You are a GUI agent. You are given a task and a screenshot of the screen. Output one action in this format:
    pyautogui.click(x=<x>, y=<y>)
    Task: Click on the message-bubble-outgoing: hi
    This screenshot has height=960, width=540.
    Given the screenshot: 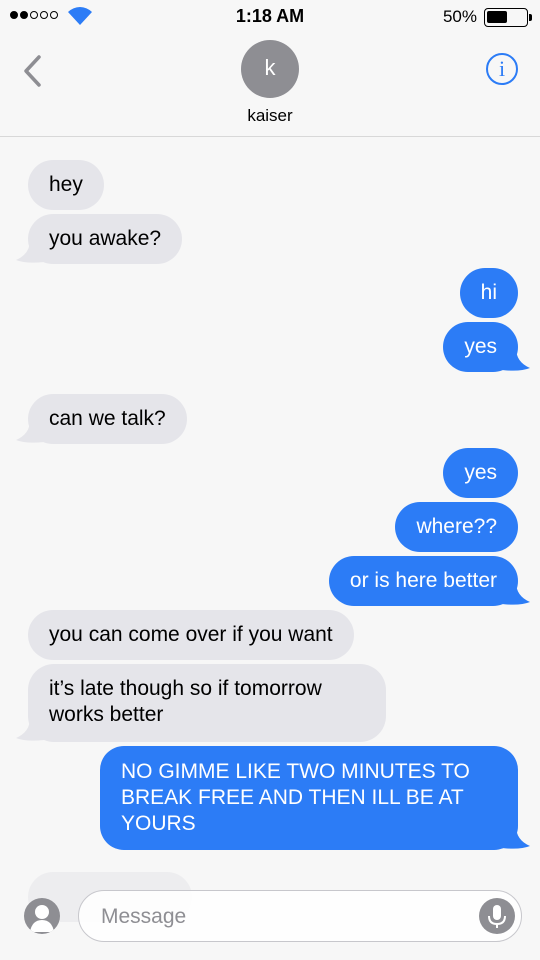 What is the action you would take?
    pyautogui.click(x=488, y=293)
    